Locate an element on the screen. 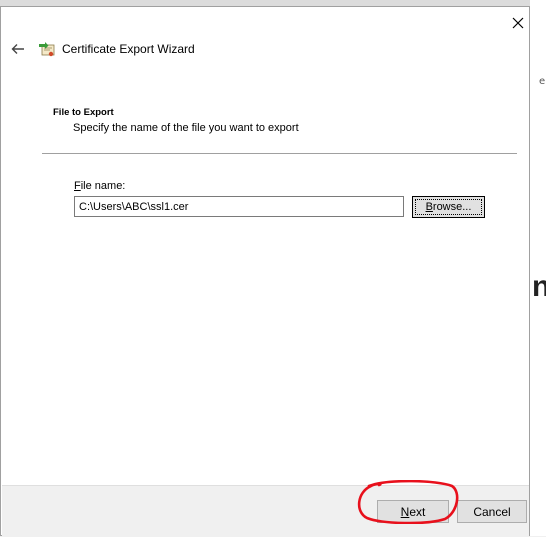 This screenshot has height=537, width=546. background-text-fragment: e is located at coordinates (542, 81).